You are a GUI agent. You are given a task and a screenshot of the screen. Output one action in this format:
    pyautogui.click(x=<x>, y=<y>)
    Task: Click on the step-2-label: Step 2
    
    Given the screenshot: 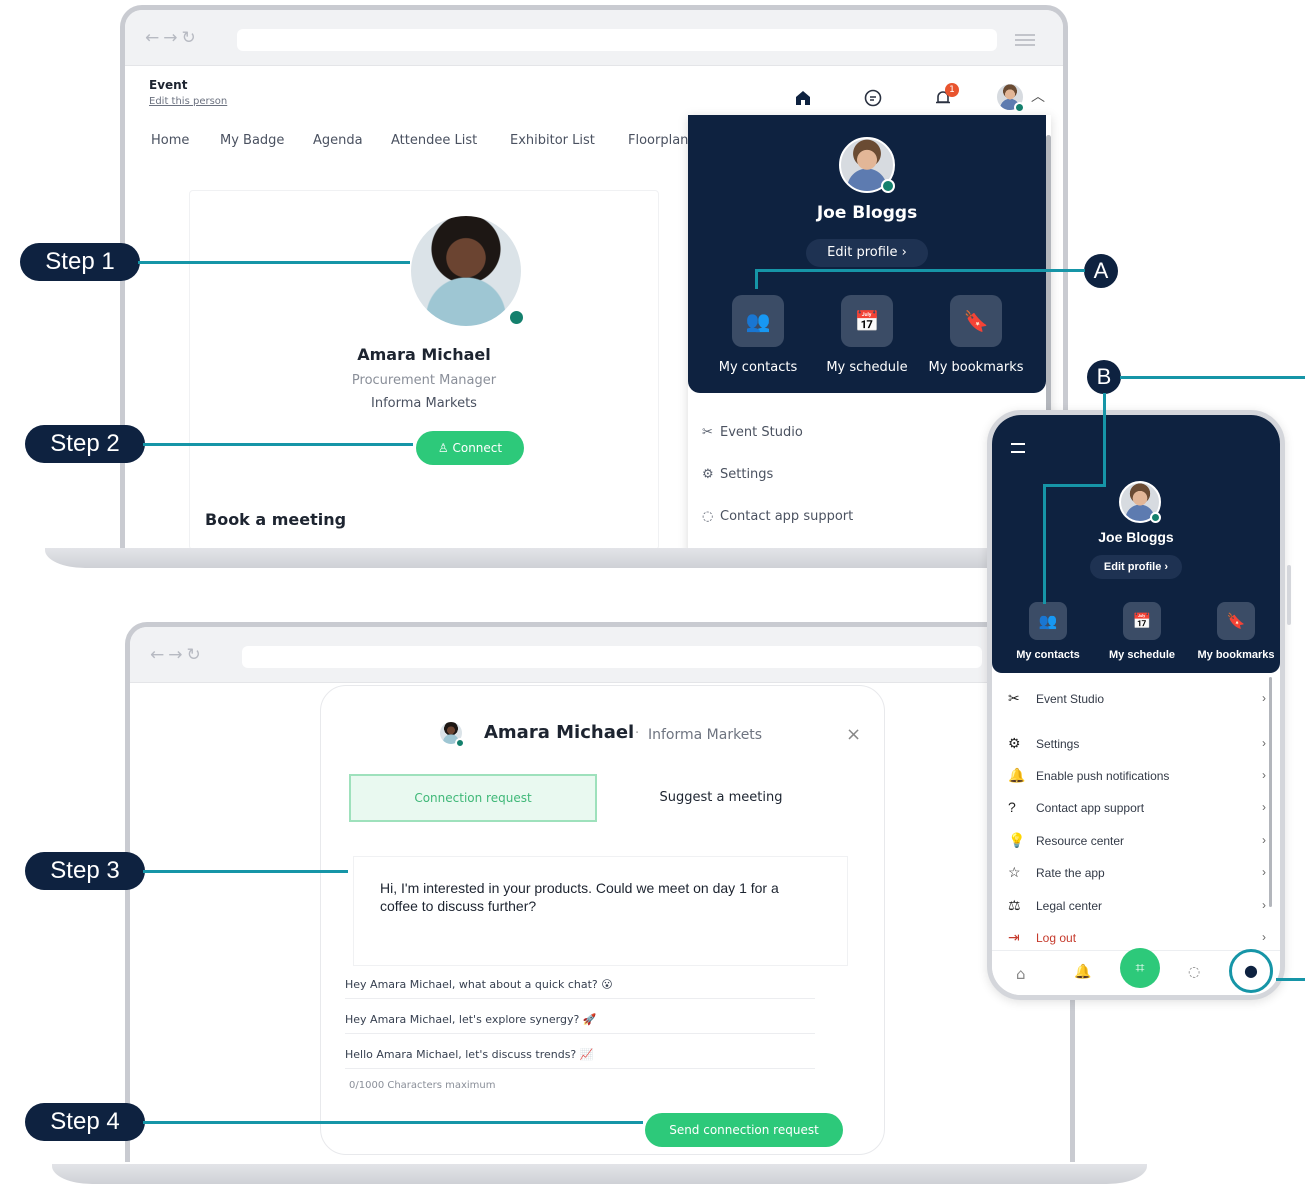 What is the action you would take?
    pyautogui.click(x=85, y=444)
    